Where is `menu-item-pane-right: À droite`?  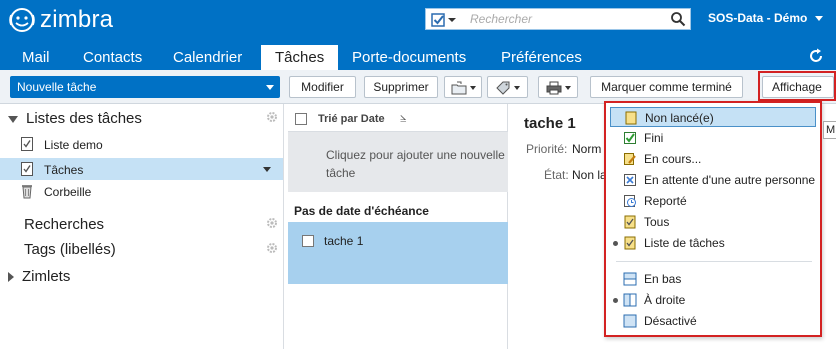 menu-item-pane-right: À droite is located at coordinates (713, 300).